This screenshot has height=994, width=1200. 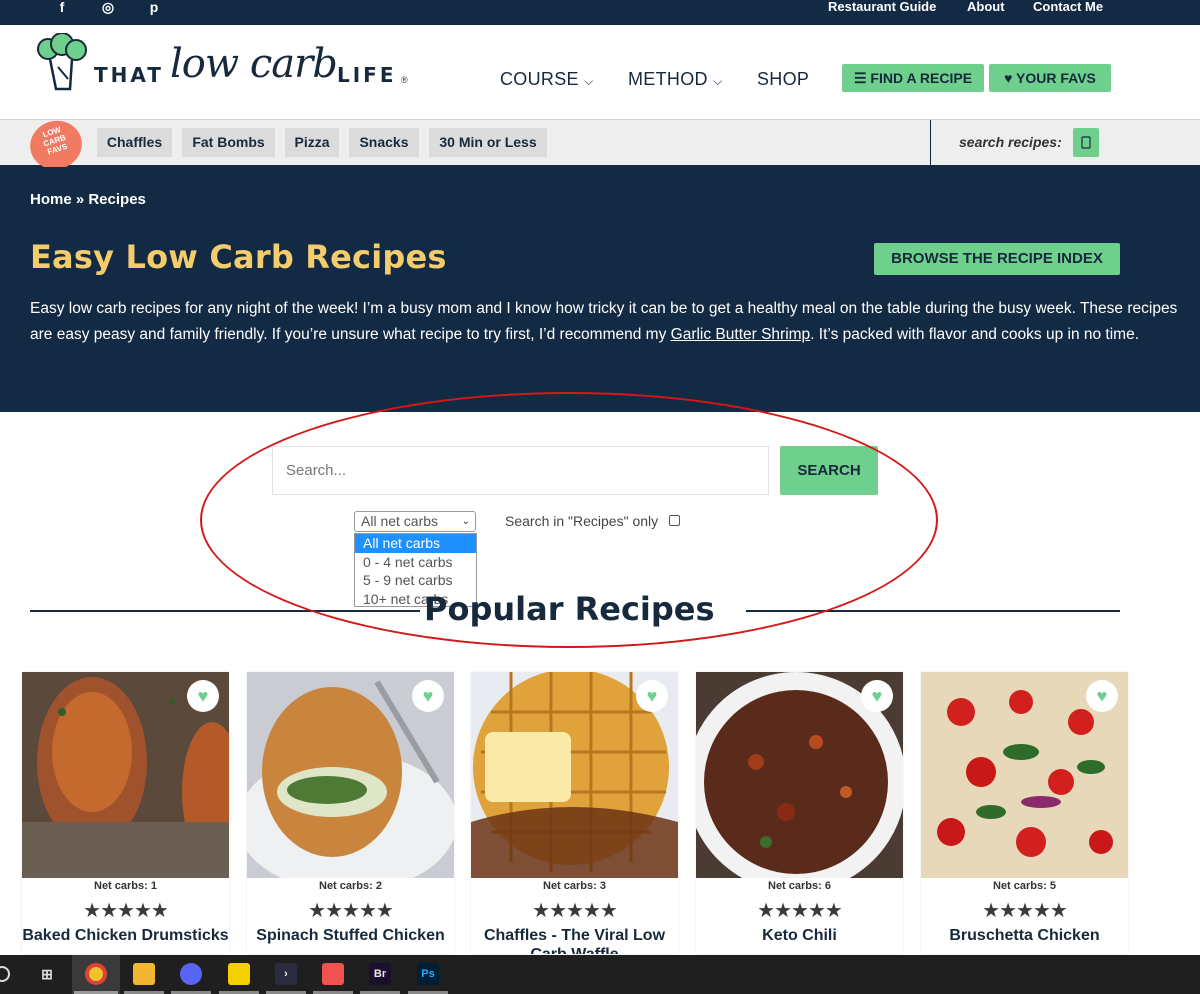 What do you see at coordinates (668, 79) in the screenshot?
I see `nav-method-label: METHOD` at bounding box center [668, 79].